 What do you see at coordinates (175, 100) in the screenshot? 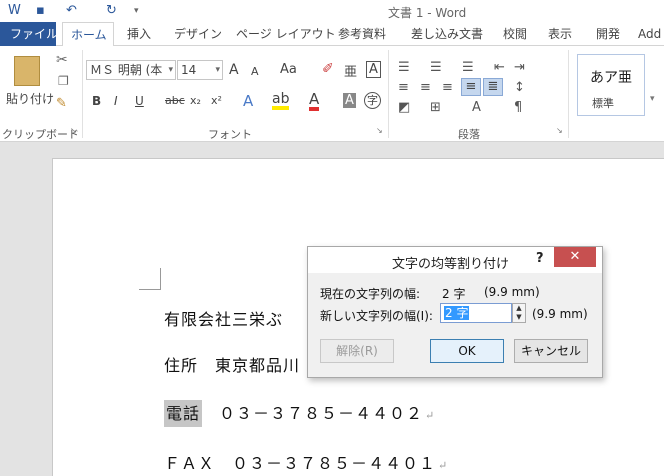
I see `strikethrough-button: abc` at bounding box center [175, 100].